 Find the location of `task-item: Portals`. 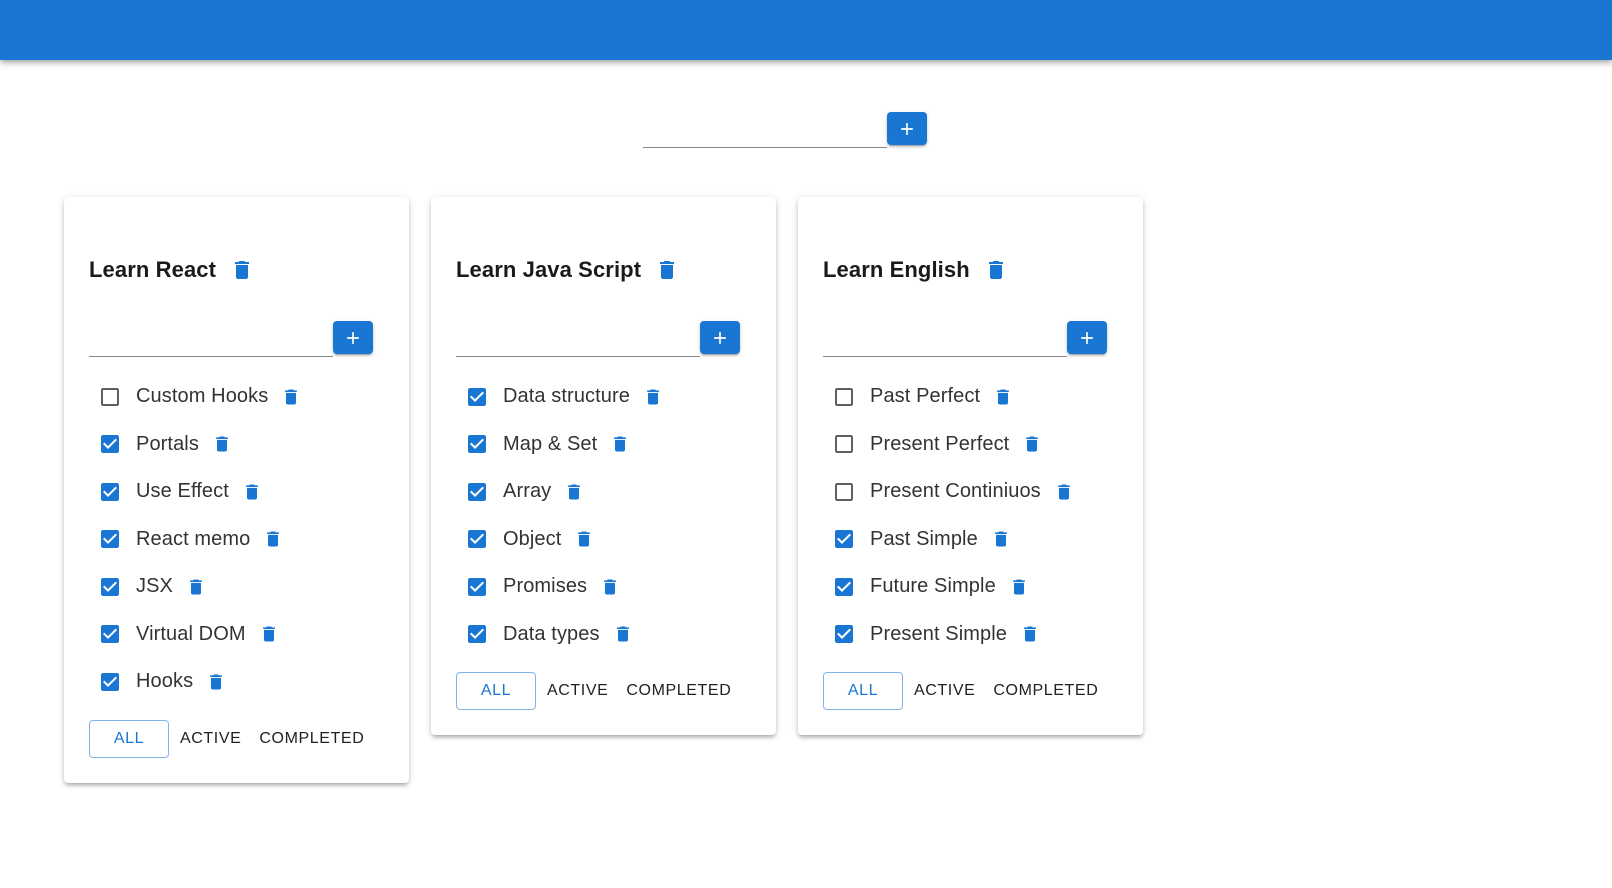

task-item: Portals is located at coordinates (236, 445).